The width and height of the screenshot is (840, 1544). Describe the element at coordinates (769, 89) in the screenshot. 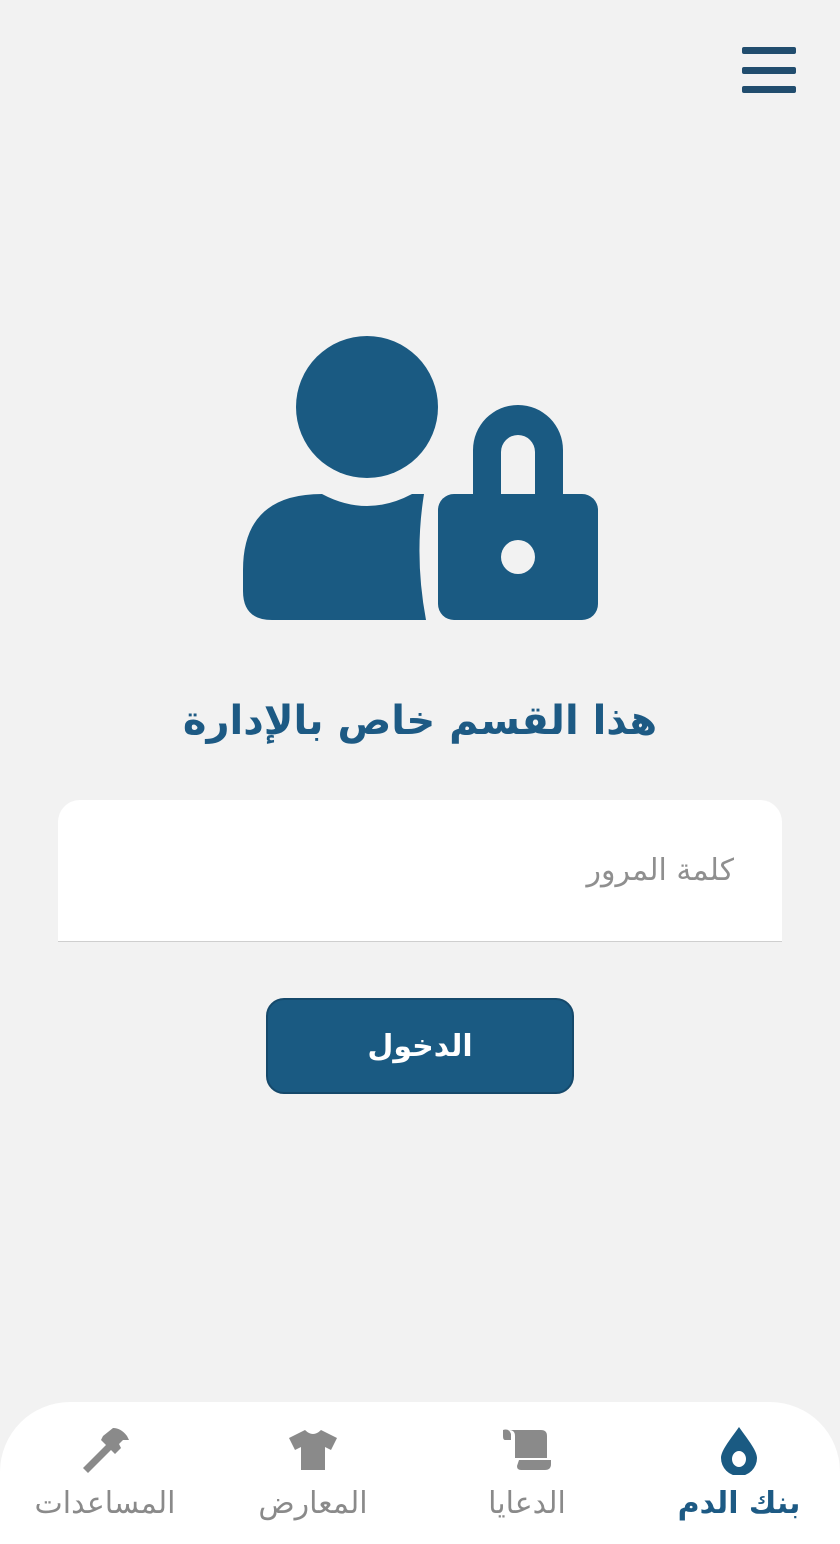

I see `menu-bar-bottom` at that location.